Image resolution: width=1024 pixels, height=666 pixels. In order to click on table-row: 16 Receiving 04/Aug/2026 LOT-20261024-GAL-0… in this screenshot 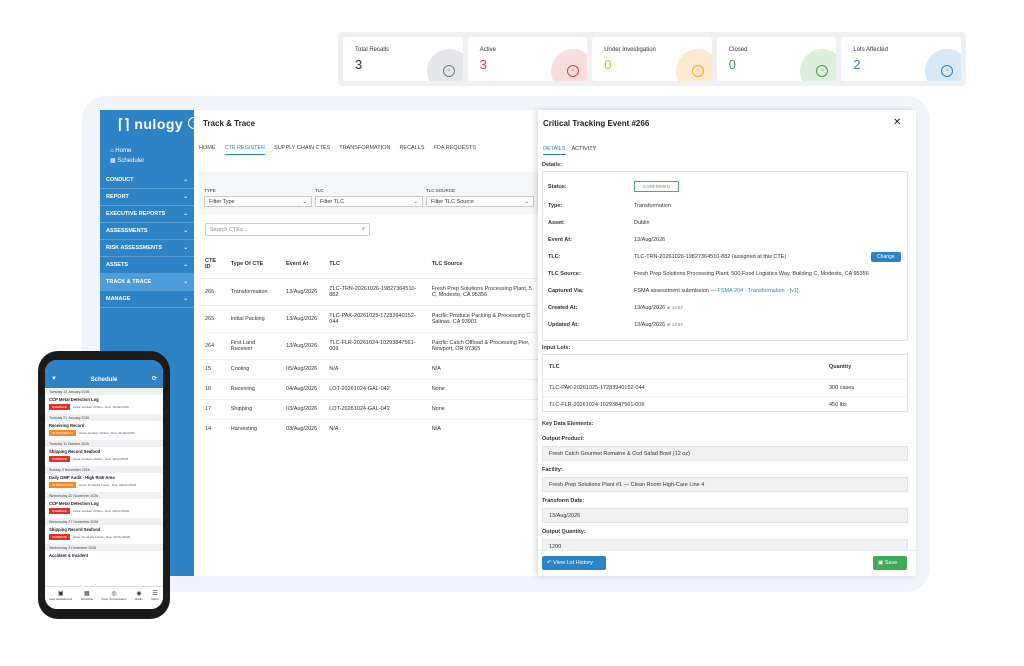, I will do `click(368, 388)`.